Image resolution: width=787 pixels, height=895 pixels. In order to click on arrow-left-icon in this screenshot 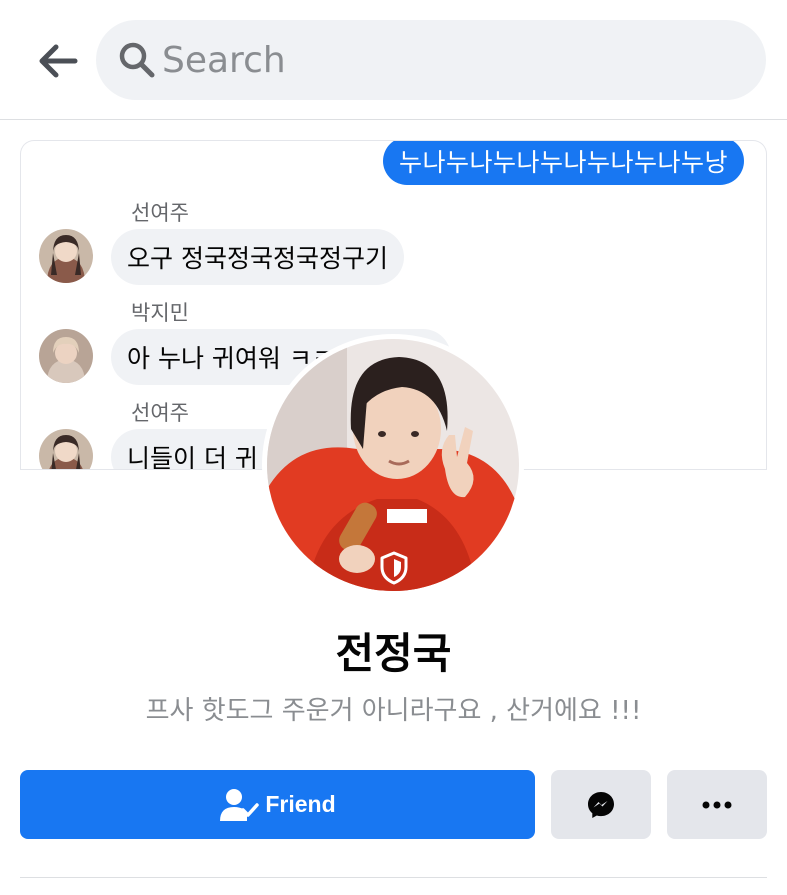, I will do `click(58, 61)`.